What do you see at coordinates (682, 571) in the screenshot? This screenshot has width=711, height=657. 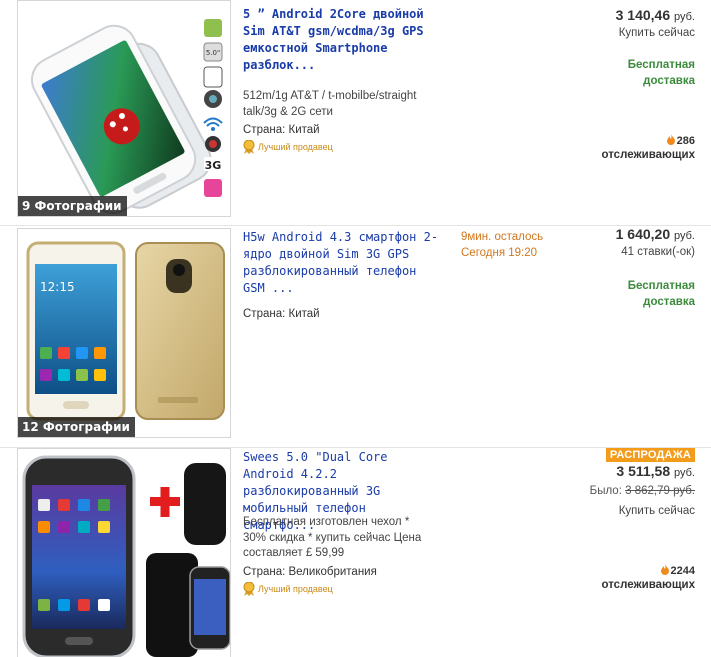 I see `watchers-count: 2244` at bounding box center [682, 571].